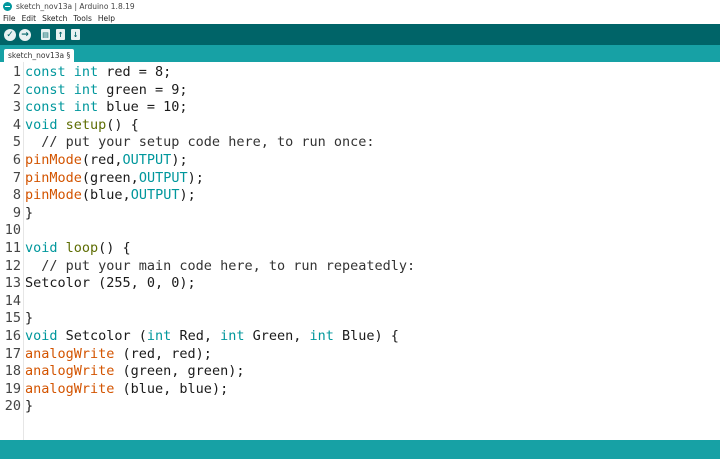  I want to click on line-number: 11, so click(12, 247).